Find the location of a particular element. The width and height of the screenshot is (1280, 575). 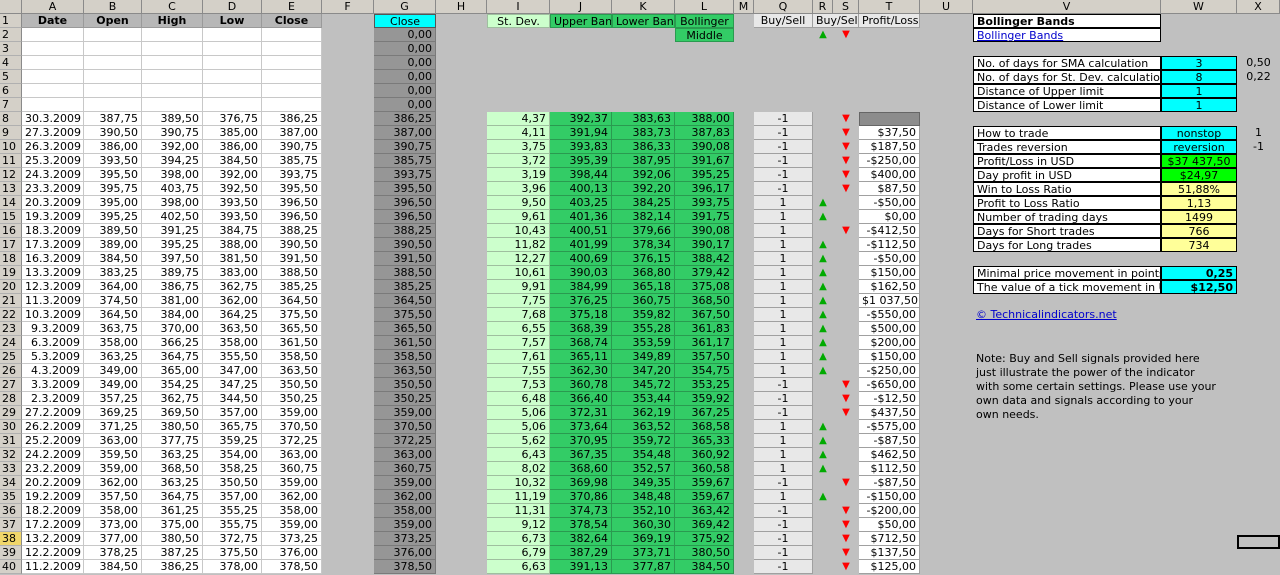

cell-low: 378,00 is located at coordinates (232, 567).